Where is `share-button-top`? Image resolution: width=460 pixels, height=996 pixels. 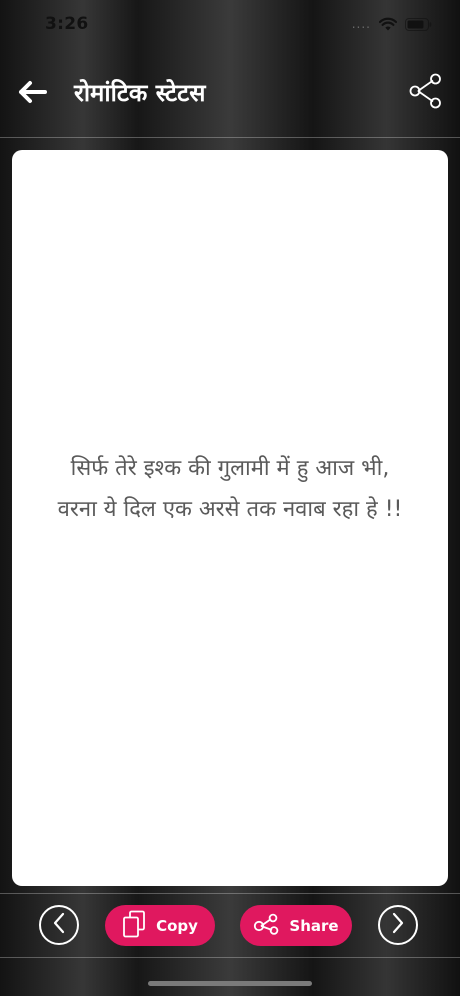 share-button-top is located at coordinates (425, 93).